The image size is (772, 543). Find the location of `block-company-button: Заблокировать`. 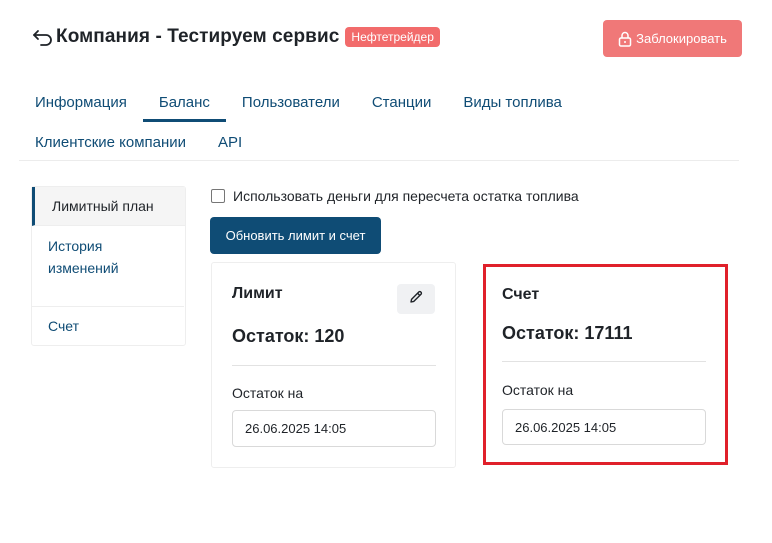

block-company-button: Заблокировать is located at coordinates (672, 38).